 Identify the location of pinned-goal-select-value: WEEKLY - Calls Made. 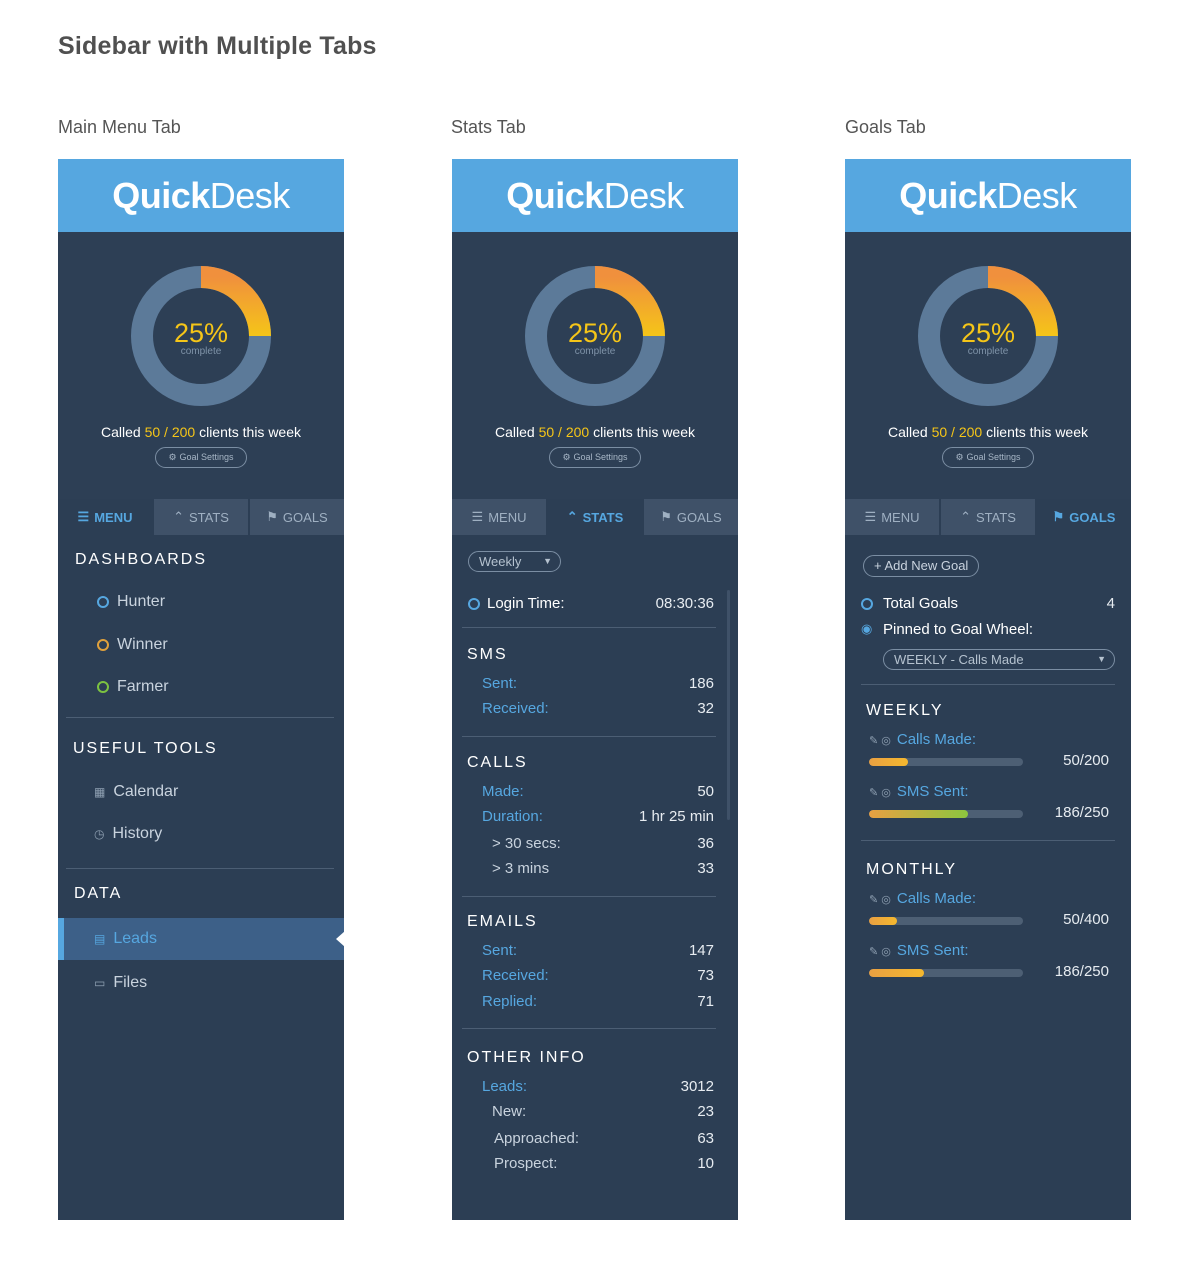
(959, 659).